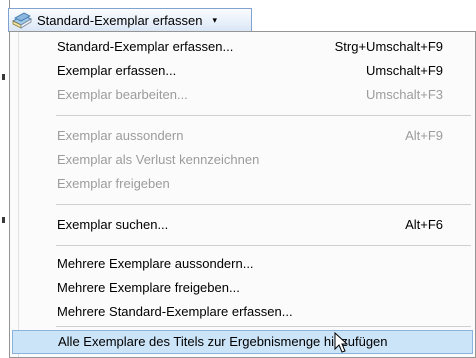 This screenshot has width=476, height=358. What do you see at coordinates (113, 183) in the screenshot?
I see `menu-item-label: Exemplar freigeben` at bounding box center [113, 183].